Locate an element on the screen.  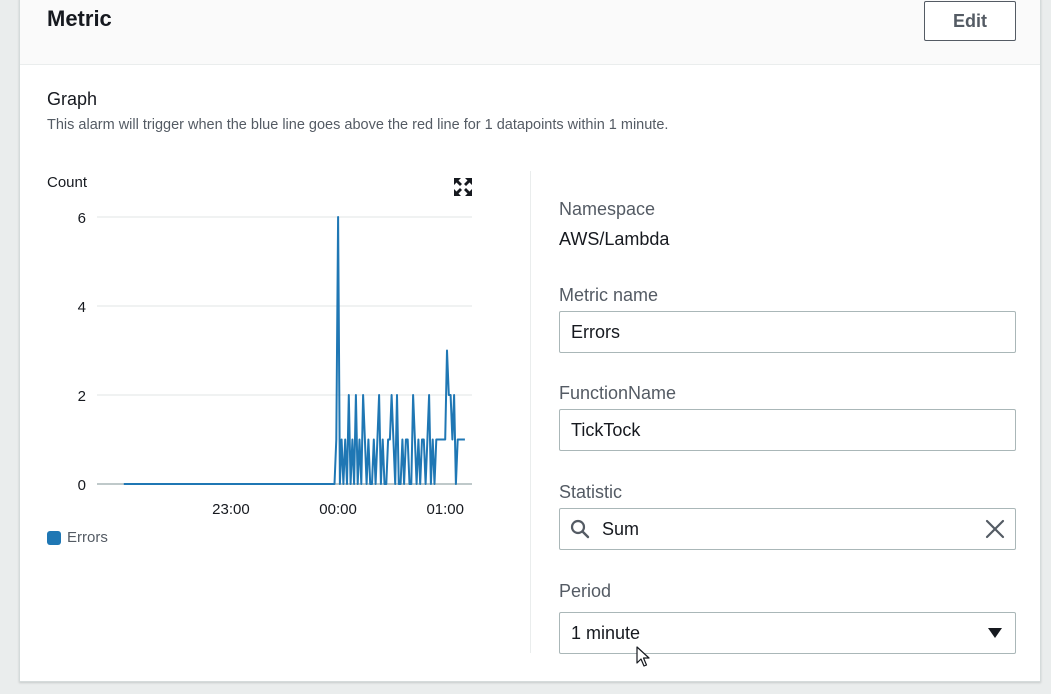
function-name-value: TickTock is located at coordinates (606, 430).